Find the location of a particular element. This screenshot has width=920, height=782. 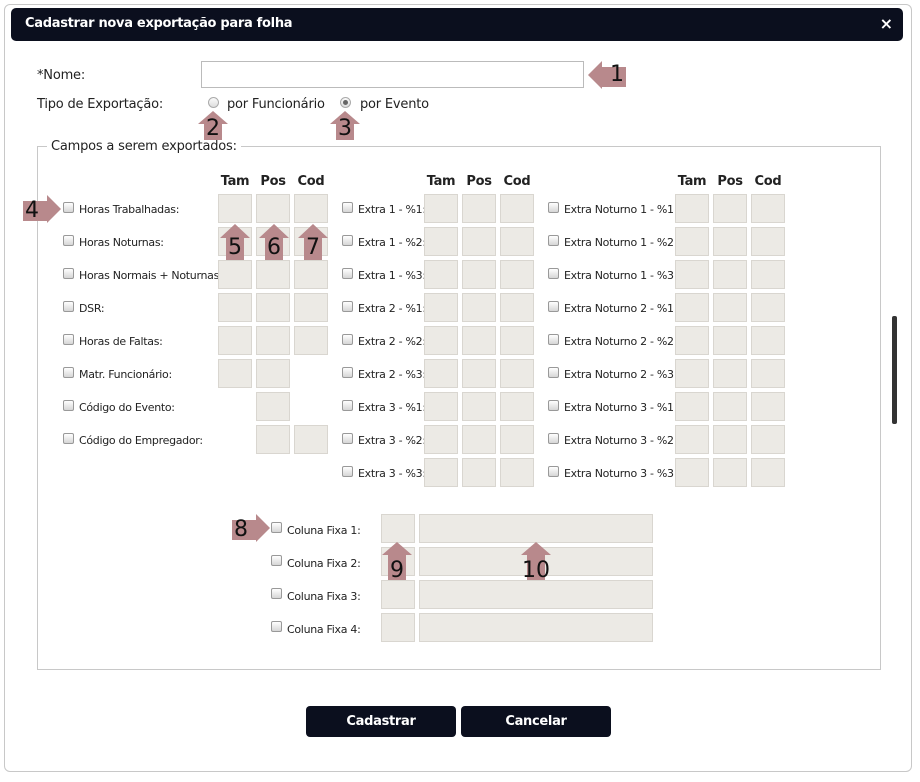

radio-por-evento is located at coordinates (345, 102).